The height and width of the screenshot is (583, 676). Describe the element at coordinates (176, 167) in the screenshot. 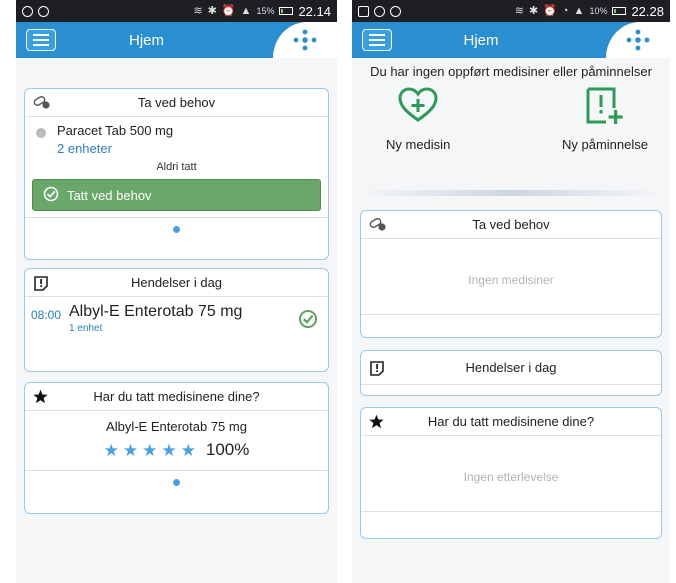

I see `medicine-last-taken: Aldri tatt` at that location.